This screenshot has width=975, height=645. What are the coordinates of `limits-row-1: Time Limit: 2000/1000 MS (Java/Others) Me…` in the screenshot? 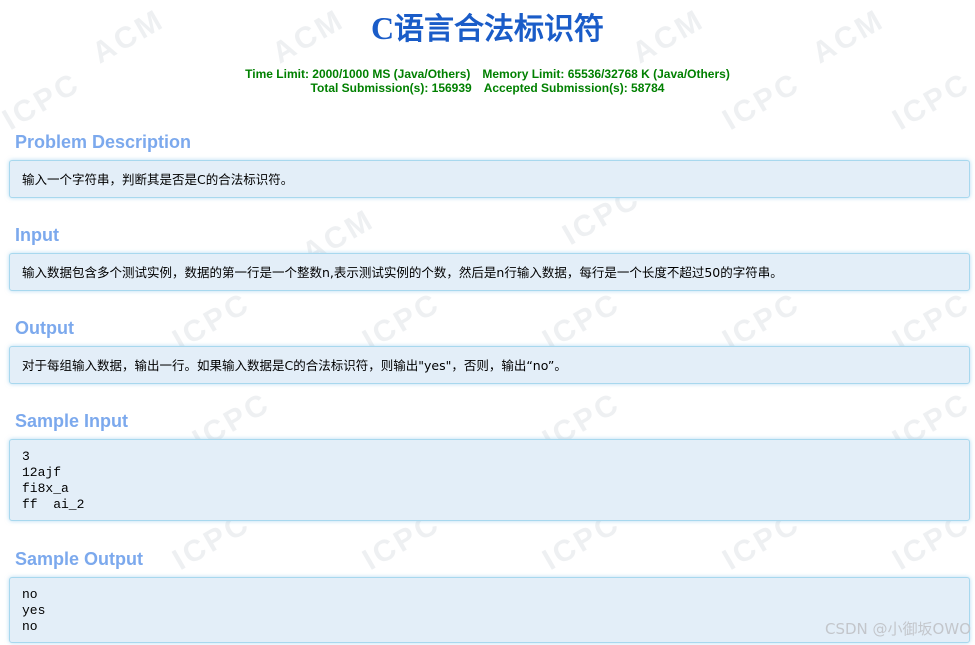 It's located at (487, 74).